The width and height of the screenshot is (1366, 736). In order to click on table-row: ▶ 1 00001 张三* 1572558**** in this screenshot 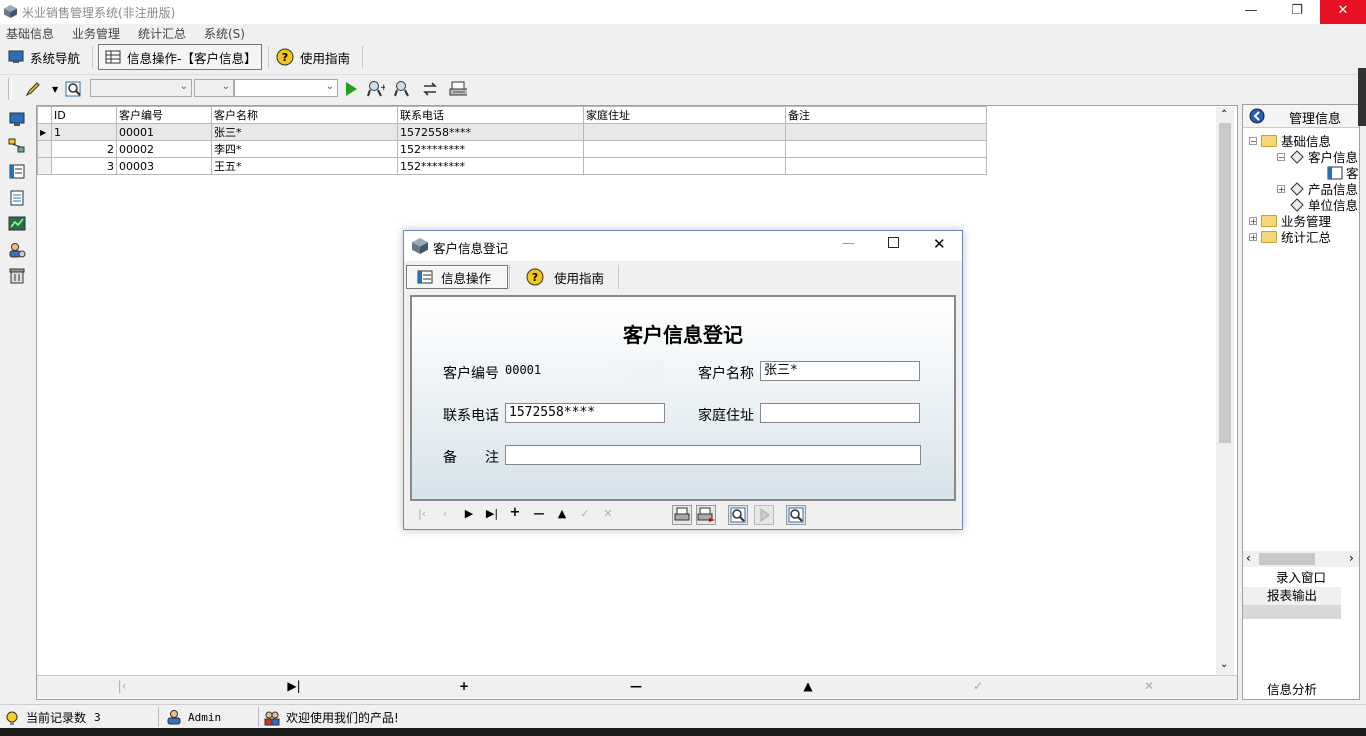, I will do `click(512, 132)`.